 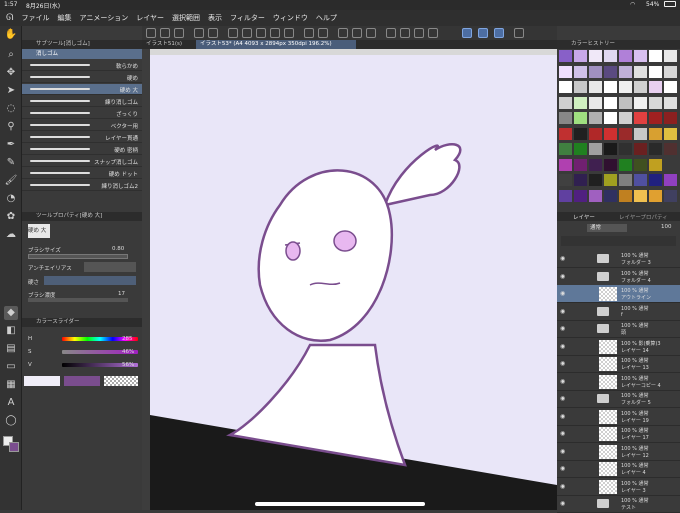 I want to click on airbrush-icon: ◔, so click(x=11, y=199).